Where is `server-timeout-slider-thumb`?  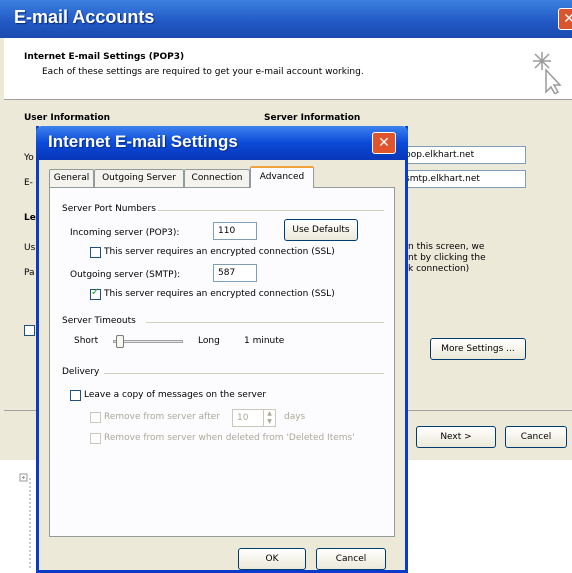 server-timeout-slider-thumb is located at coordinates (120, 341).